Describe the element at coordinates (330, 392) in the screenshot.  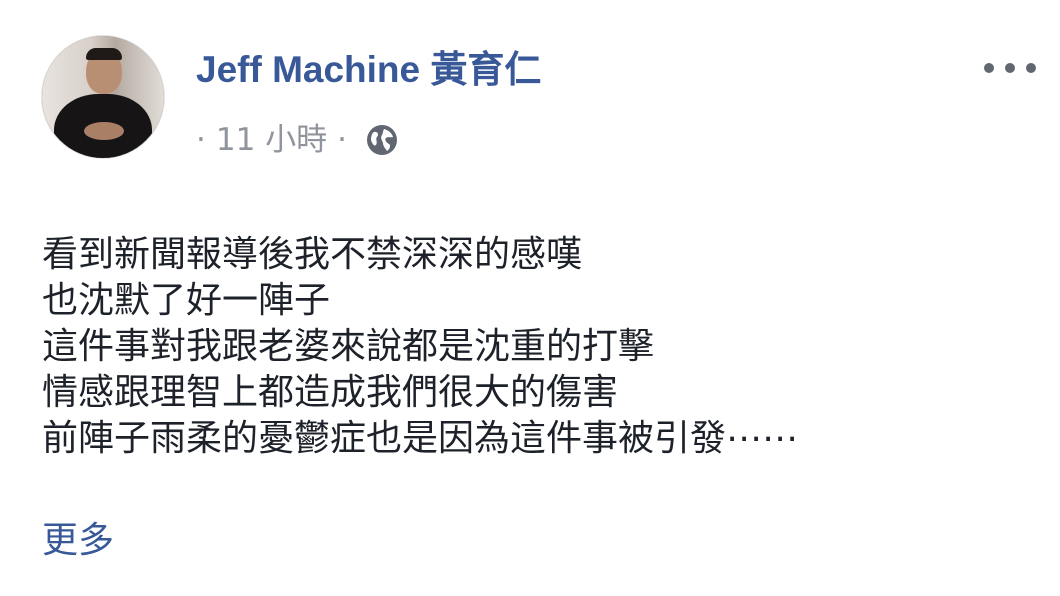
I see `message-line: 情感跟理智上都造成我們很大的傷害` at that location.